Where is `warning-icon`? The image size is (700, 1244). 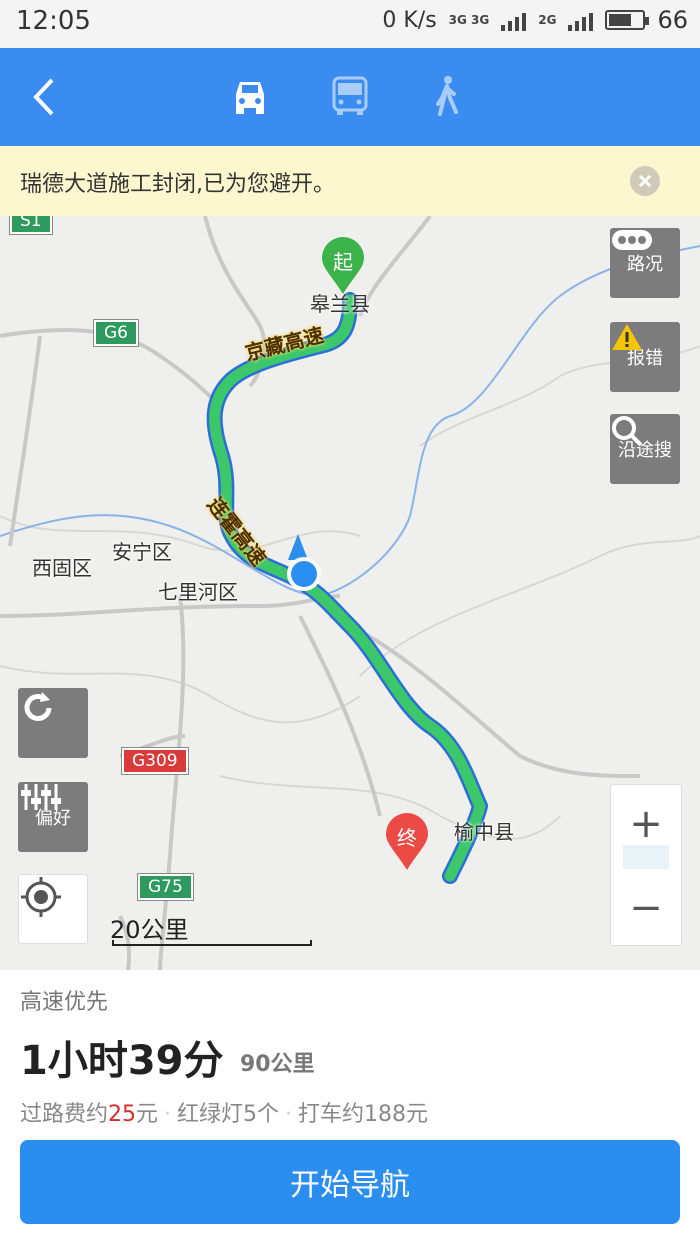
warning-icon is located at coordinates (627, 337).